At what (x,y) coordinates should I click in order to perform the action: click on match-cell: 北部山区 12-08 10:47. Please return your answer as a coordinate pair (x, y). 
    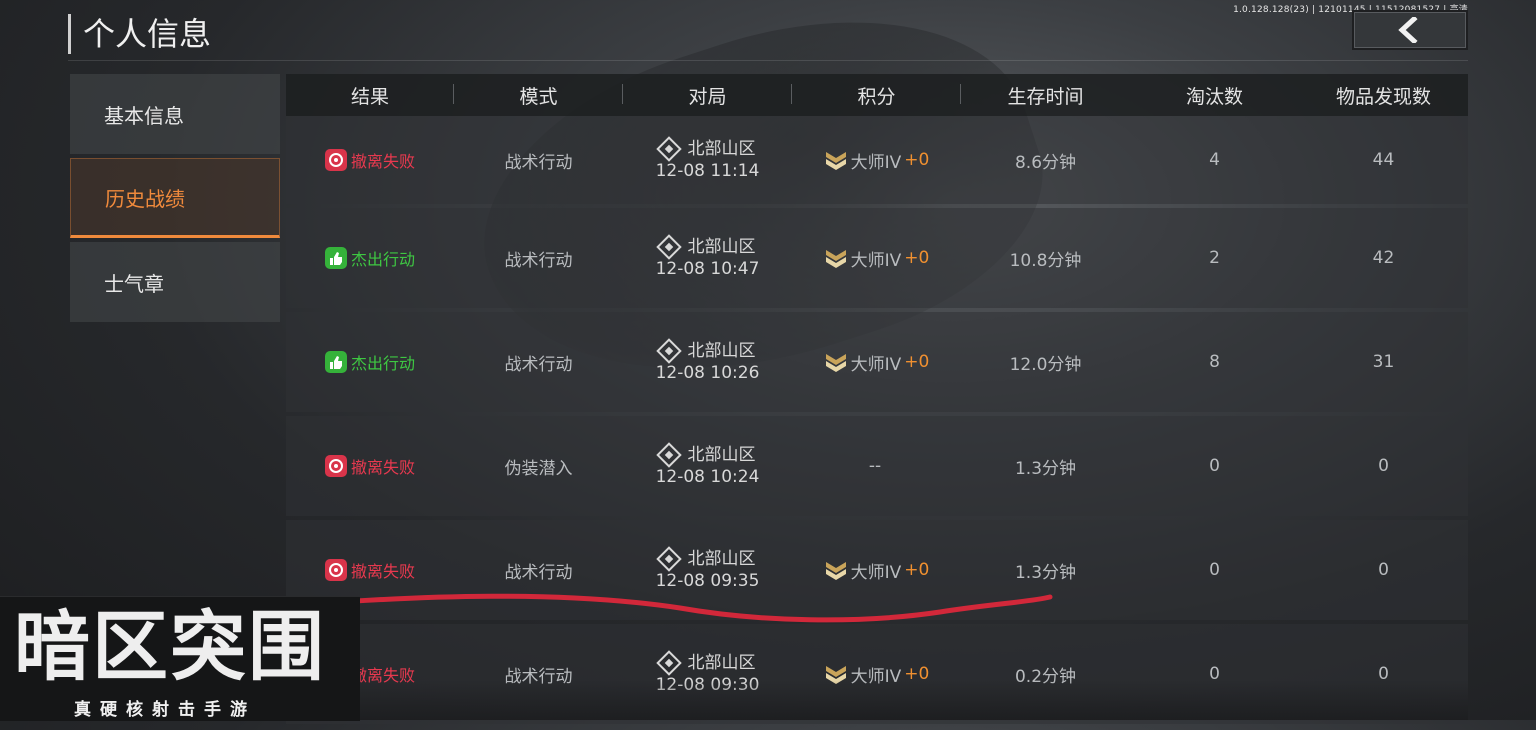
    Looking at the image, I should click on (707, 257).